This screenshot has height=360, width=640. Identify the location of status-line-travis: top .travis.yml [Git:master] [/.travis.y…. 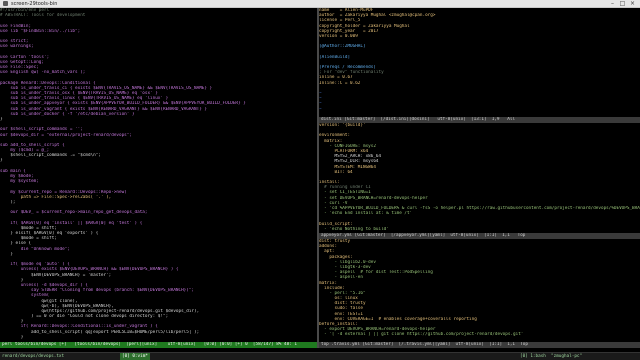
(479, 345).